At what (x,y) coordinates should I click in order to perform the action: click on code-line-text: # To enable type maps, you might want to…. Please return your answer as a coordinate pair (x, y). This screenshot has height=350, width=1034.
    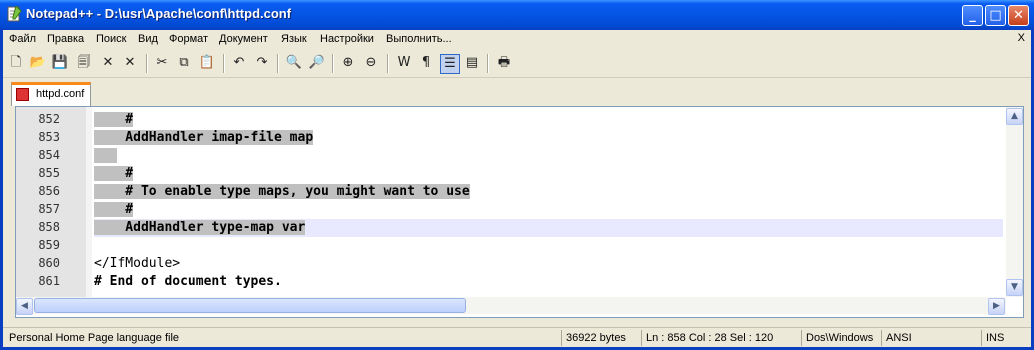
    Looking at the image, I should click on (282, 191).